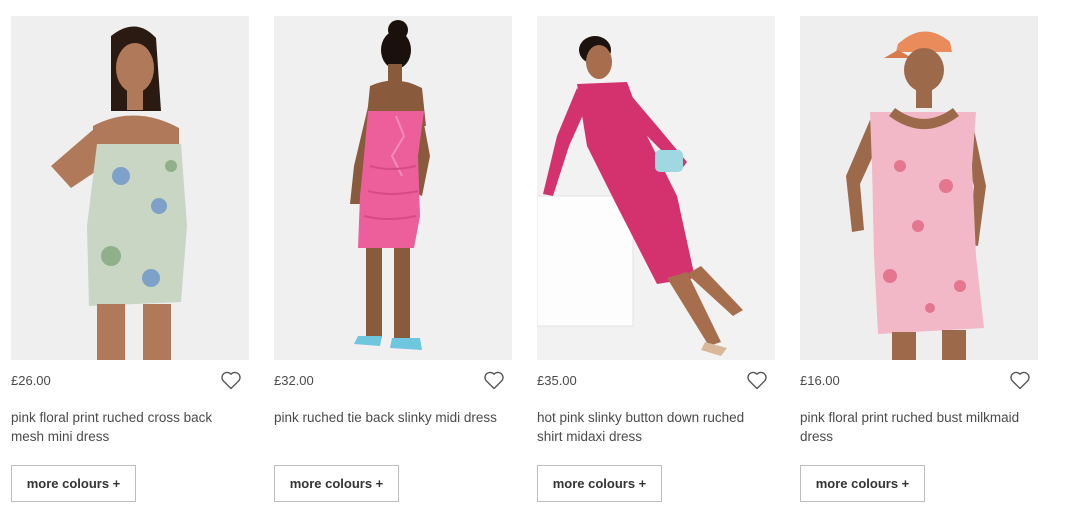 This screenshot has width=1080, height=510. Describe the element at coordinates (393, 380) in the screenshot. I see `price-row: £32.00` at that location.